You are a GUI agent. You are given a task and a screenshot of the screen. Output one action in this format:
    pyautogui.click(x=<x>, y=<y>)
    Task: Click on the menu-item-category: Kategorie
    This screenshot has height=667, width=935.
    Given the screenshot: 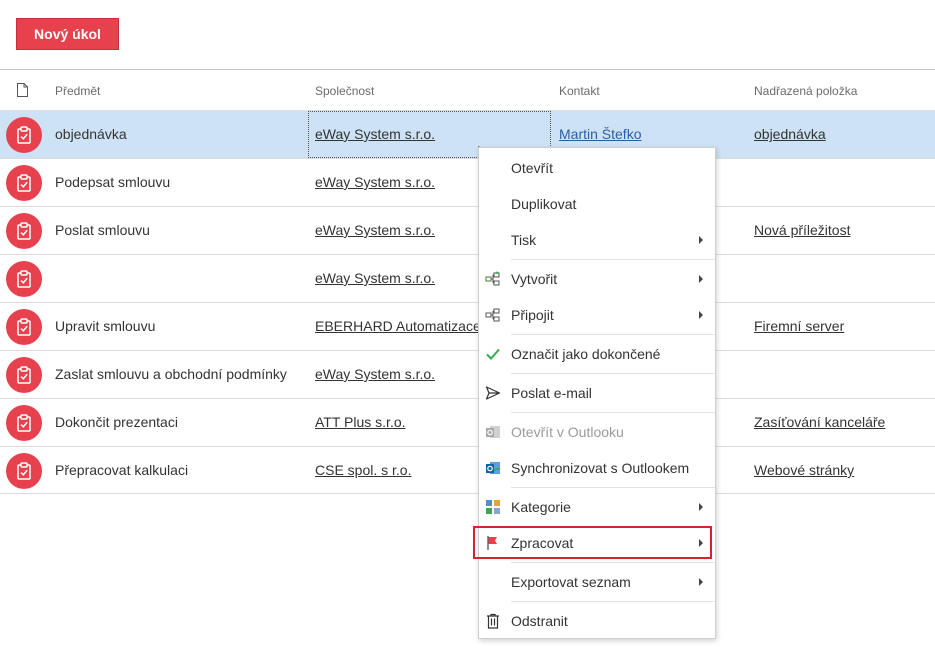 What is the action you would take?
    pyautogui.click(x=597, y=507)
    